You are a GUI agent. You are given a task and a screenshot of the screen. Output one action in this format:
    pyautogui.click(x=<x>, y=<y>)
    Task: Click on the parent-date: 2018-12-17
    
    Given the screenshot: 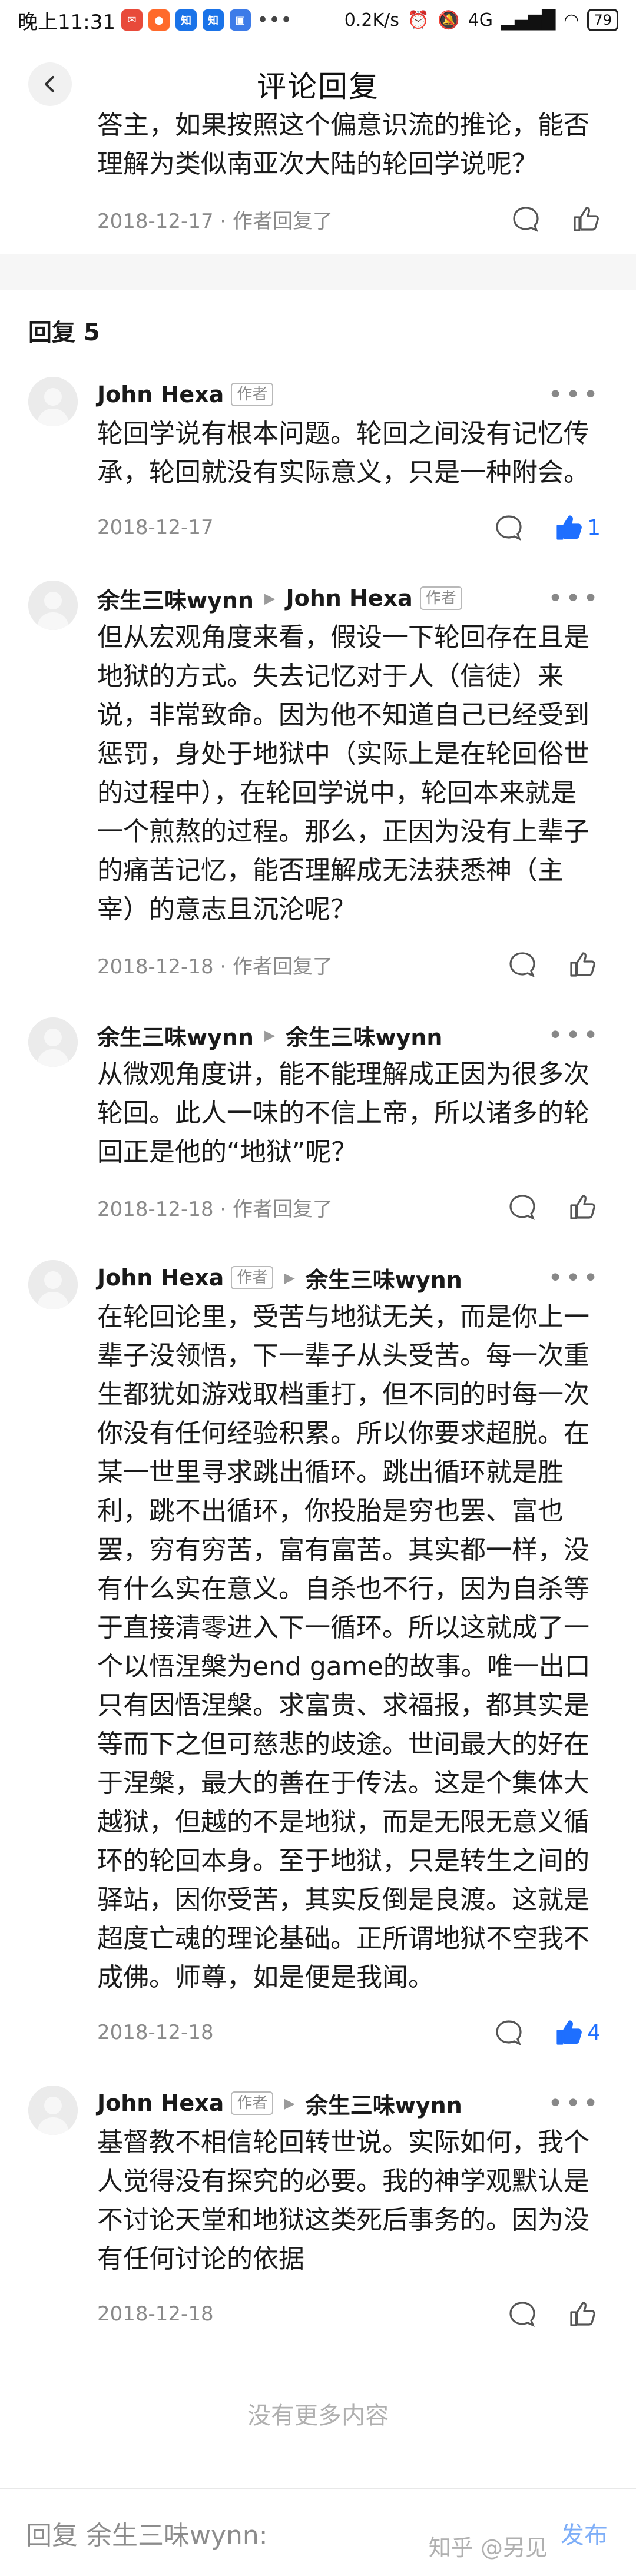 What is the action you would take?
    pyautogui.click(x=156, y=221)
    